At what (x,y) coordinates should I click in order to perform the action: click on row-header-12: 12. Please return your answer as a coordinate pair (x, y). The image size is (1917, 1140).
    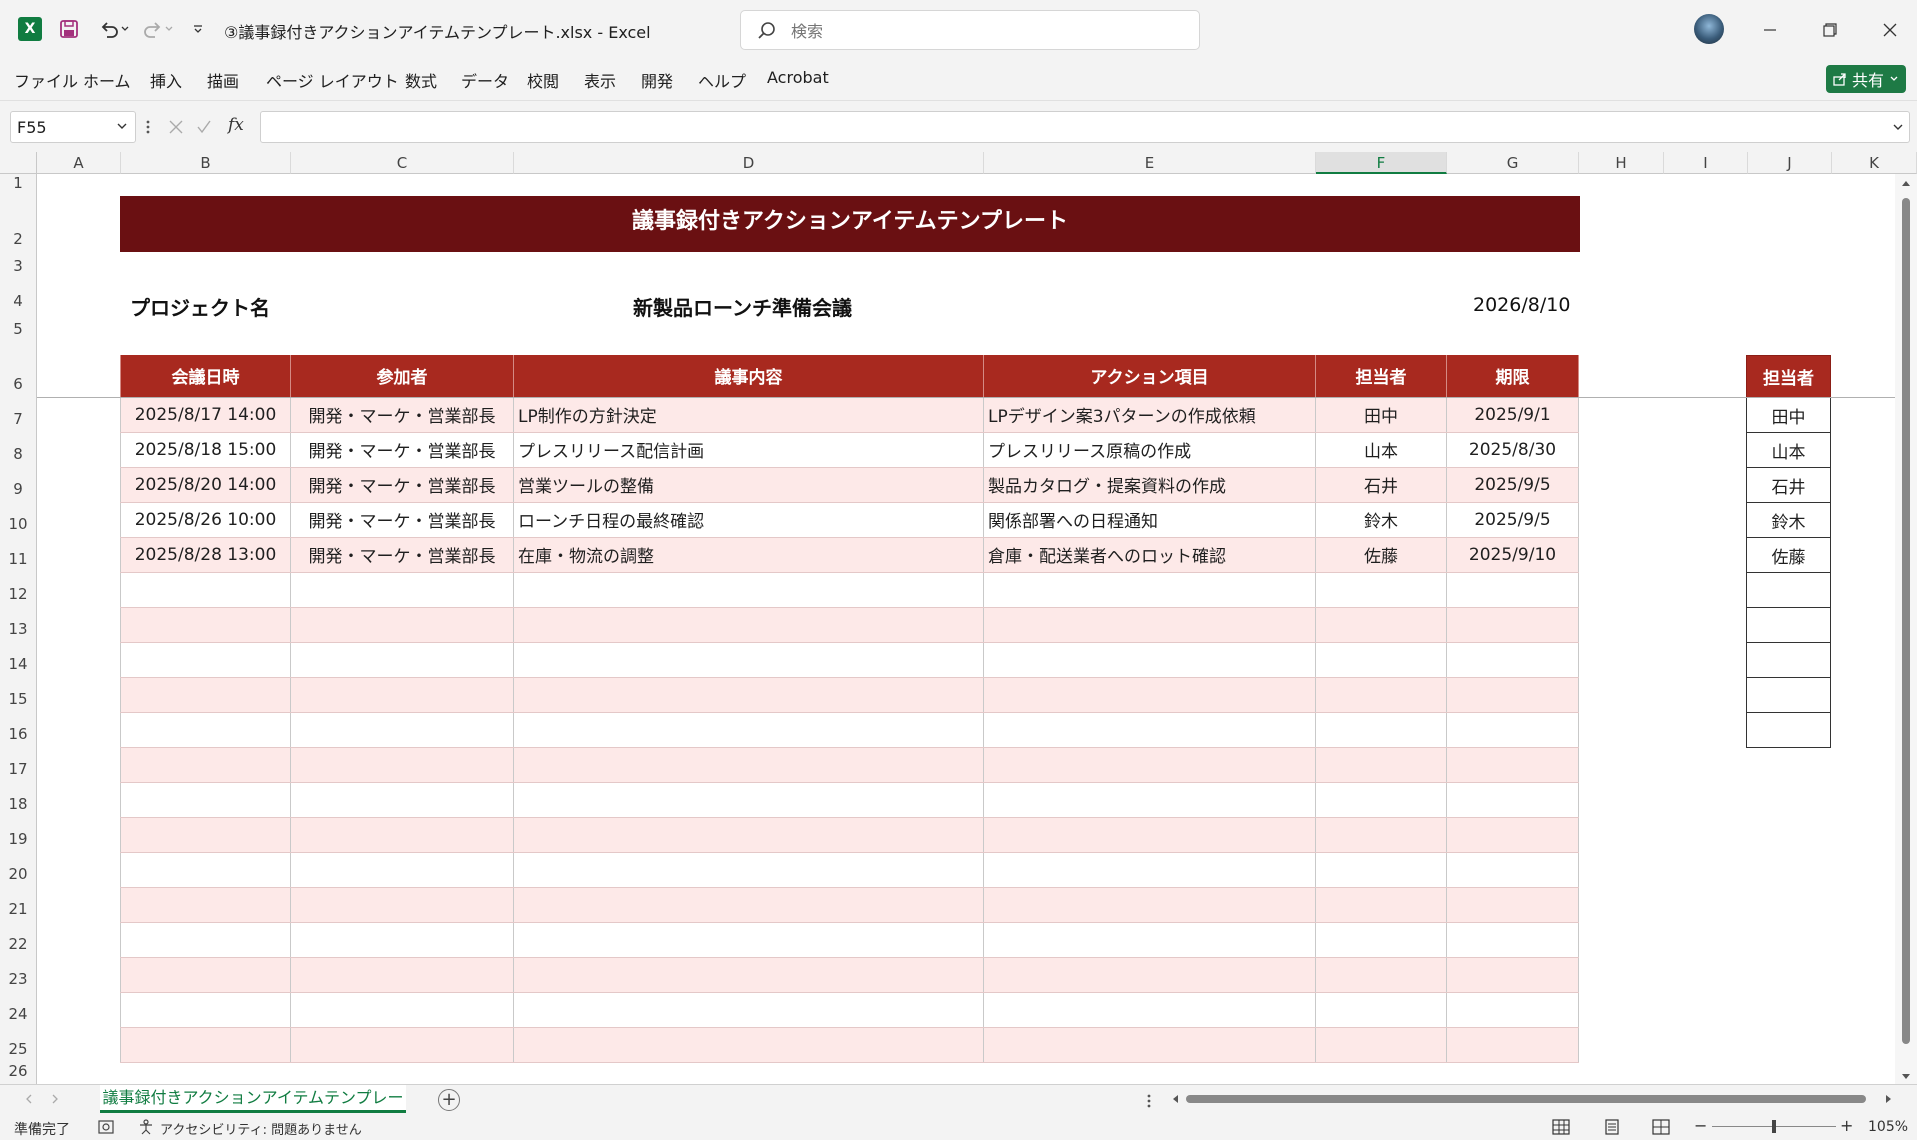
    Looking at the image, I should click on (18, 589).